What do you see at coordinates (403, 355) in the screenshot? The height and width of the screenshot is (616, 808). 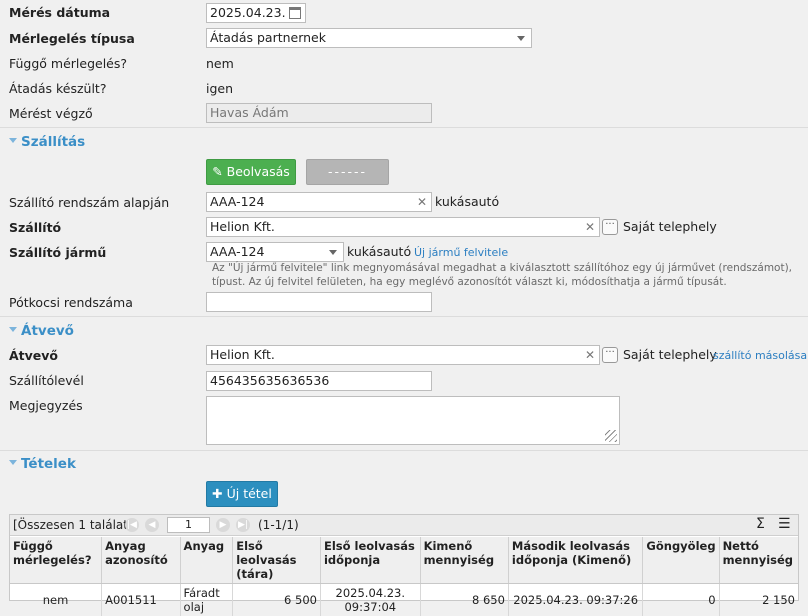 I see `atvevo-input: Helion Kft. ✕` at bounding box center [403, 355].